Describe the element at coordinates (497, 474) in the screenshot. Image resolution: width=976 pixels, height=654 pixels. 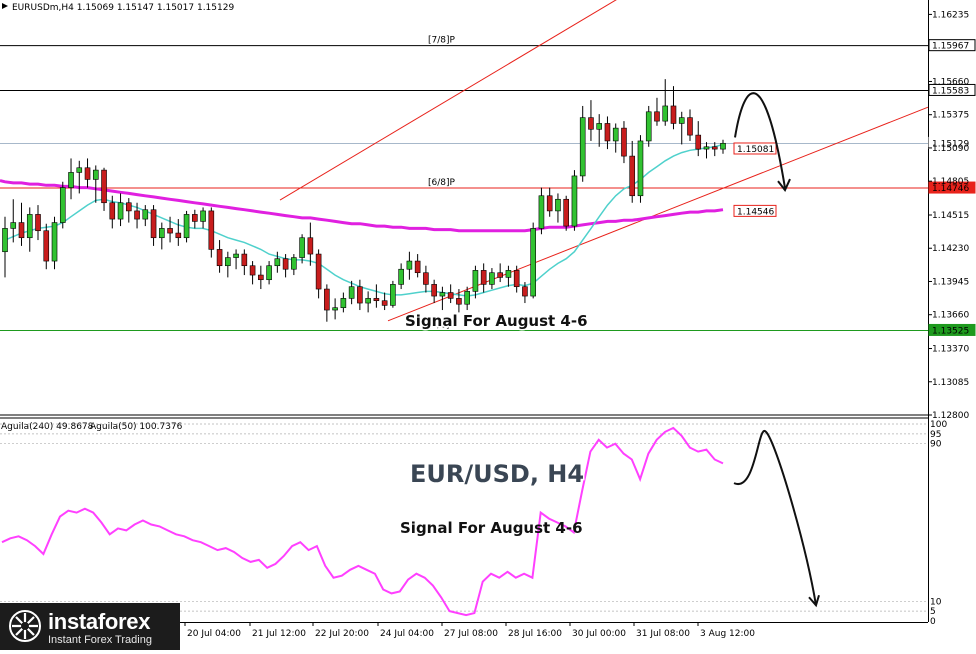
I see `pair-label: EUR/USD, H4` at that location.